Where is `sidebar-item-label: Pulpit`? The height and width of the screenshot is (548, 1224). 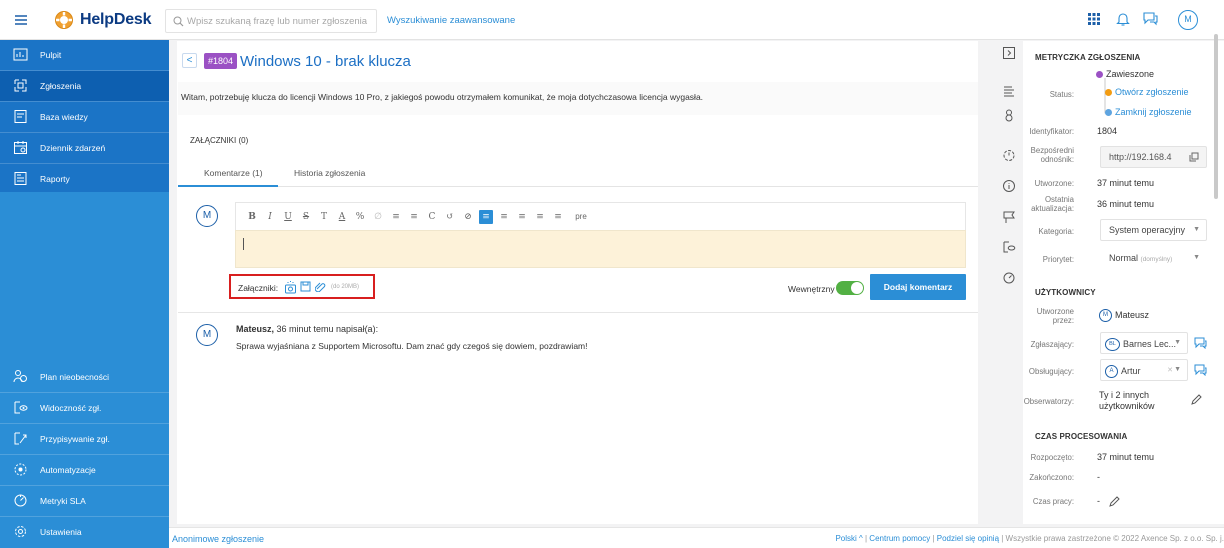
sidebar-item-label: Pulpit is located at coordinates (51, 55).